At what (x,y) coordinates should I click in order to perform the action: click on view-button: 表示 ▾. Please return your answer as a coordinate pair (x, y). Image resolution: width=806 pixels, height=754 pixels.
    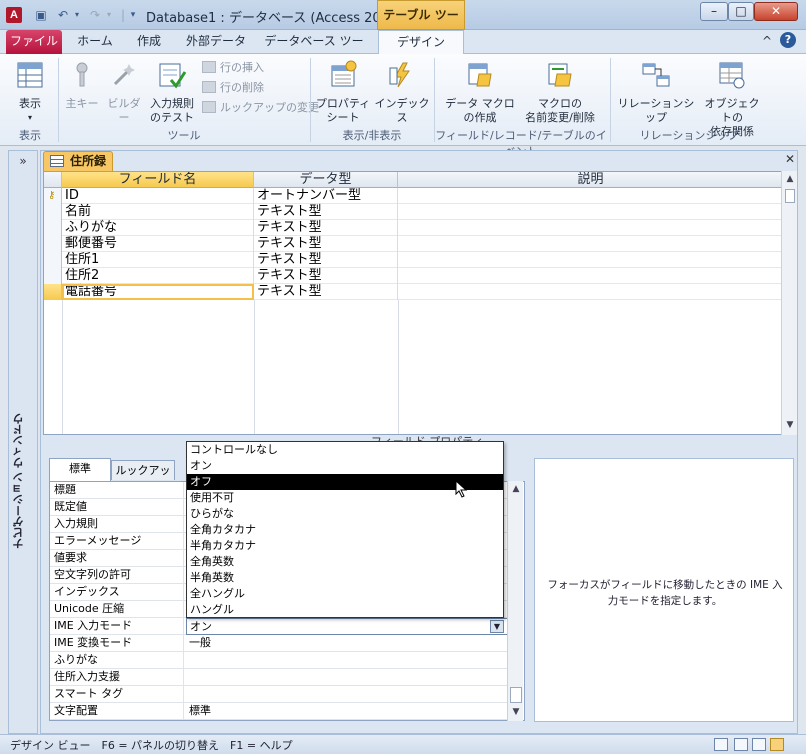
    Looking at the image, I should click on (30, 92).